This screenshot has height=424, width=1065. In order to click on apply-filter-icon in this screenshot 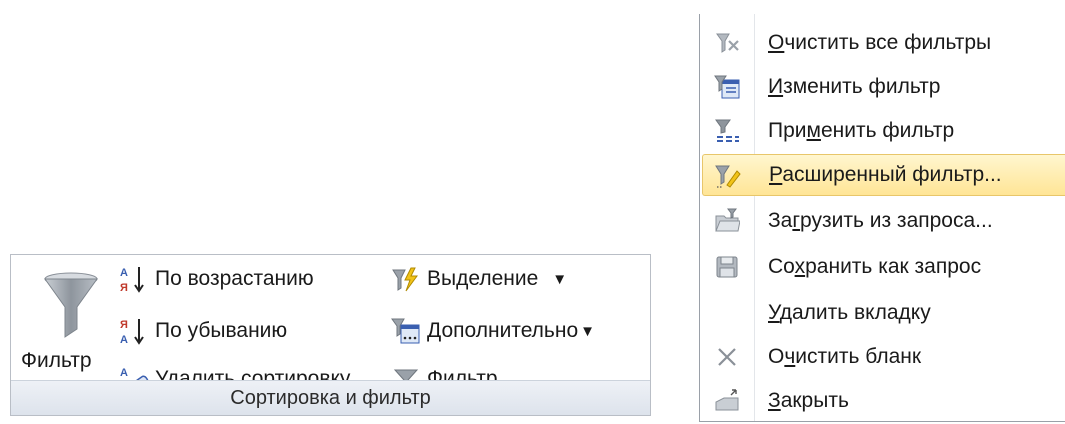, I will do `click(727, 131)`.